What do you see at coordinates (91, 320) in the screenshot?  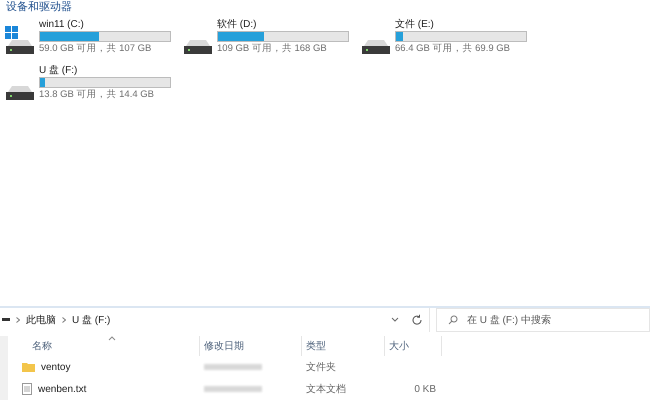 I see `breadcrumb-item: U 盘 (F:)` at bounding box center [91, 320].